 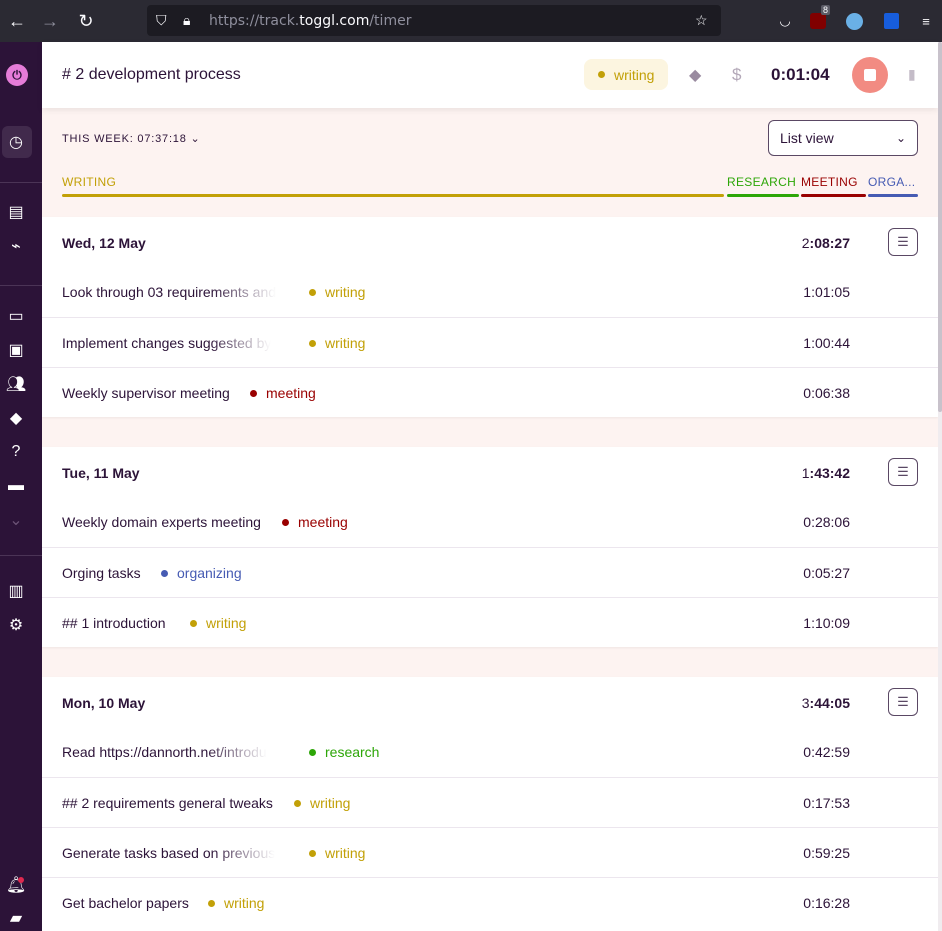 What do you see at coordinates (695, 75) in the screenshot?
I see `tag-icon: ◆` at bounding box center [695, 75].